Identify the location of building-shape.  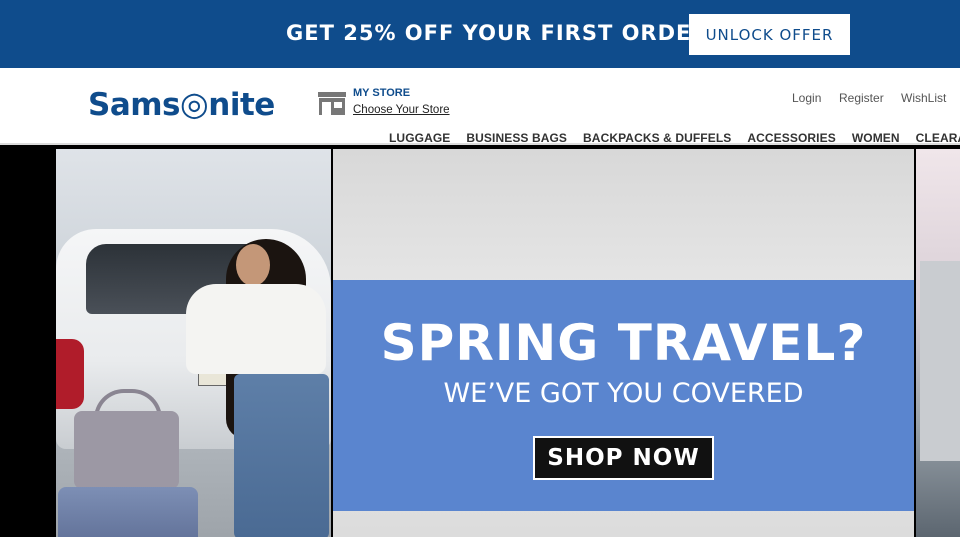
(940, 361).